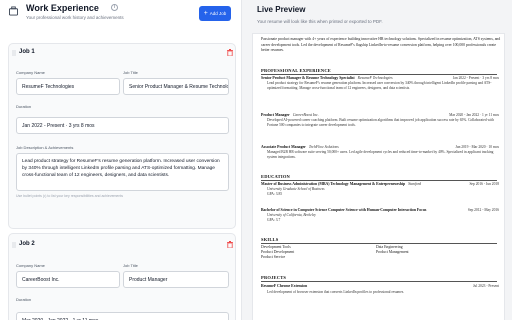 The height and width of the screenshot is (320, 512). I want to click on section-experience: PROFESSIONAL EXPERIENCE, so click(379, 71).